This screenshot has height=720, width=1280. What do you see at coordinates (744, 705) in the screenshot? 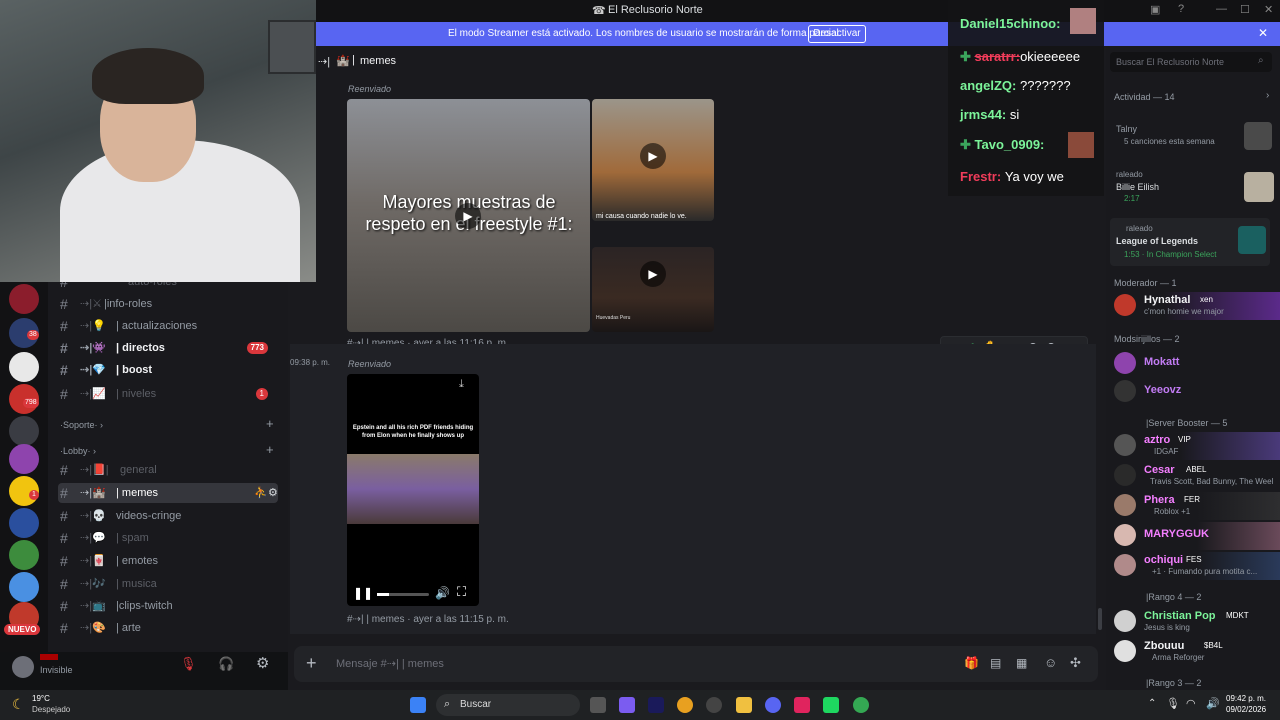
I see `folder-icon` at bounding box center [744, 705].